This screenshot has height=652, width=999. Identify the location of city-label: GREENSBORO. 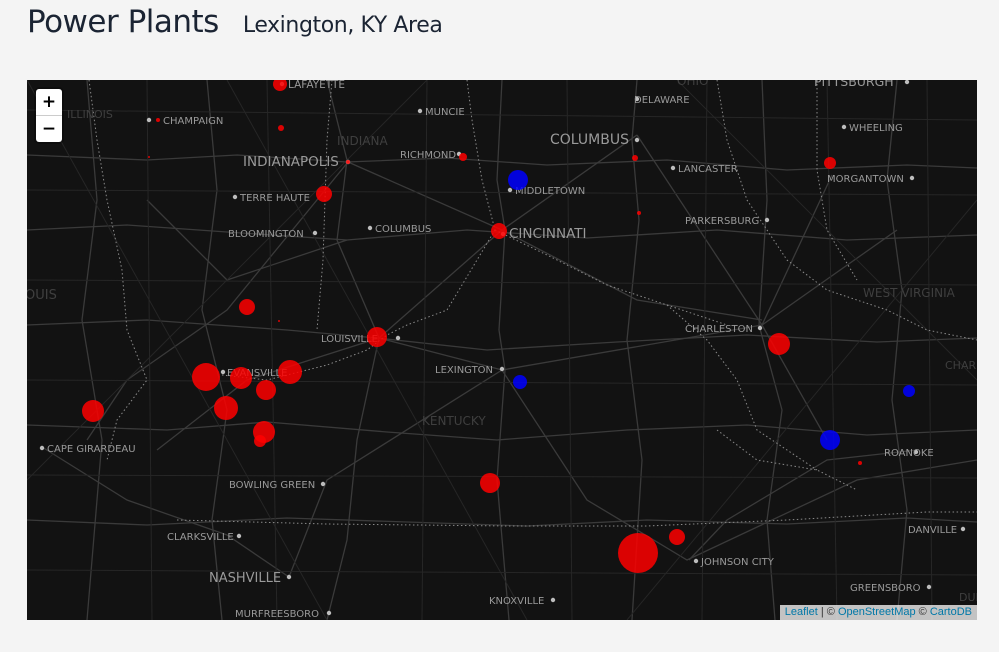
(885, 588).